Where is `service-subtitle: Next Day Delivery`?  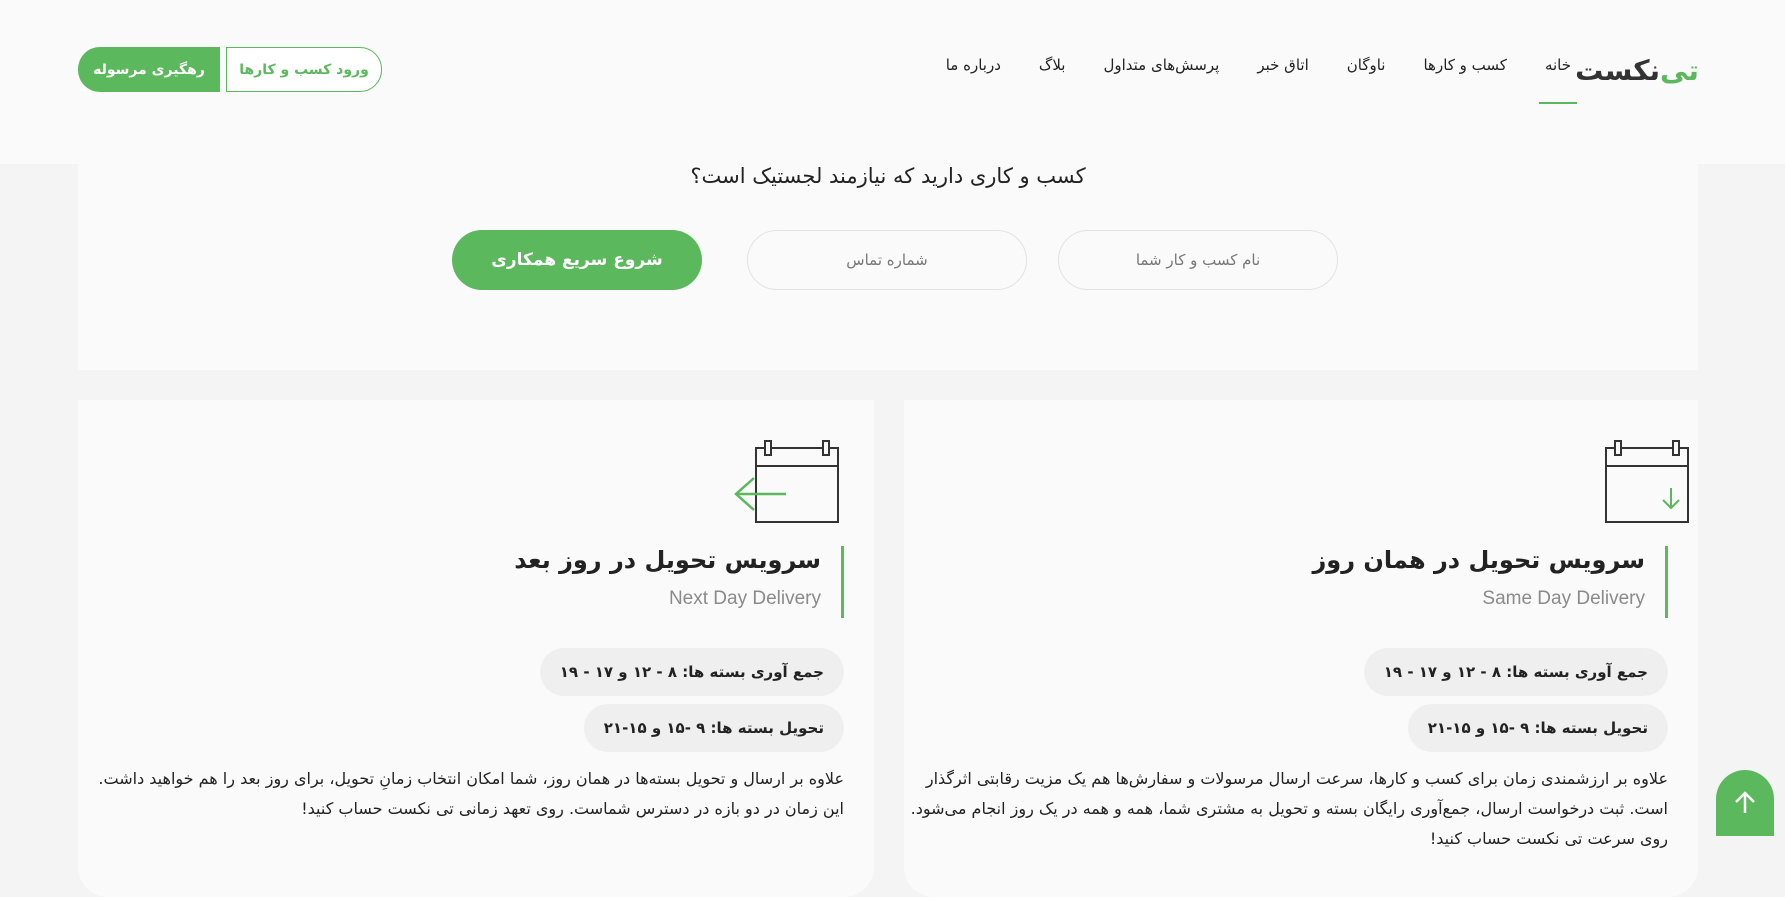
service-subtitle: Next Day Delivery is located at coordinates (744, 598).